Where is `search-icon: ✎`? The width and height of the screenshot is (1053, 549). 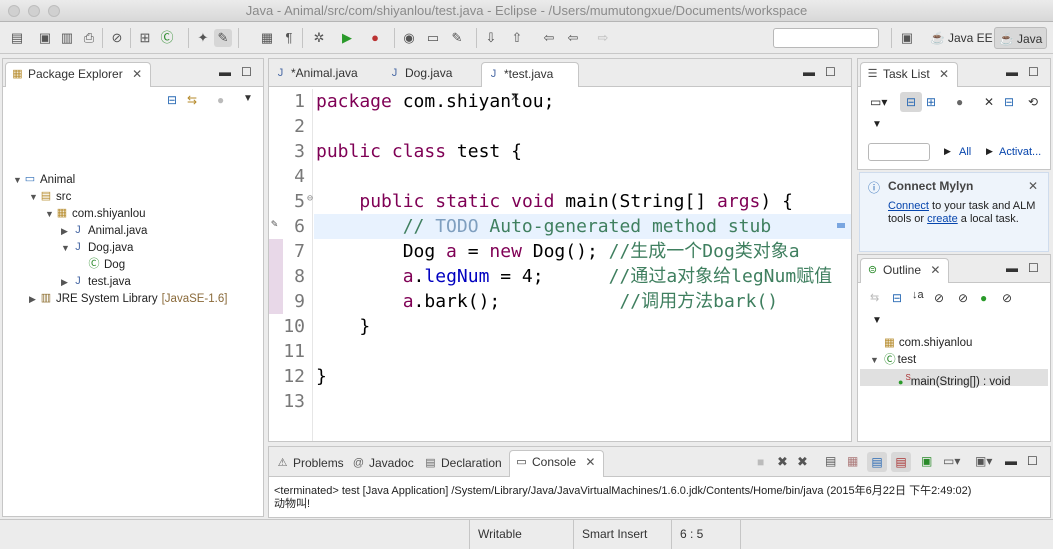 search-icon: ✎ is located at coordinates (457, 38).